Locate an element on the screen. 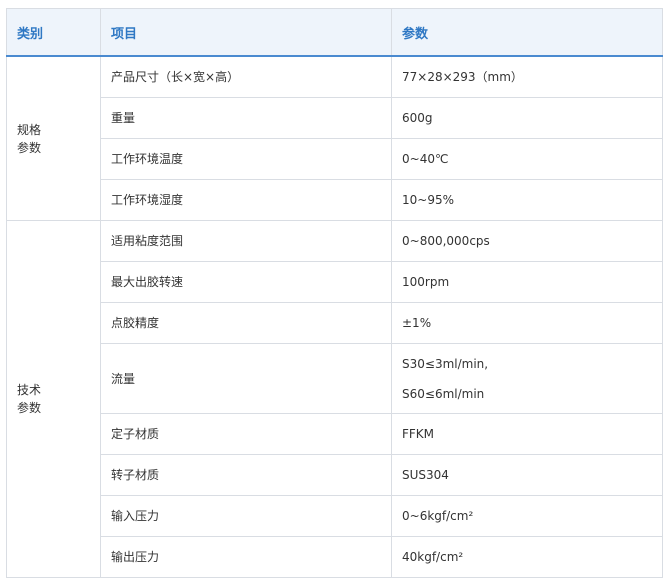 Image resolution: width=671 pixels, height=581 pixels. item-cell: 点胶精度 is located at coordinates (246, 323).